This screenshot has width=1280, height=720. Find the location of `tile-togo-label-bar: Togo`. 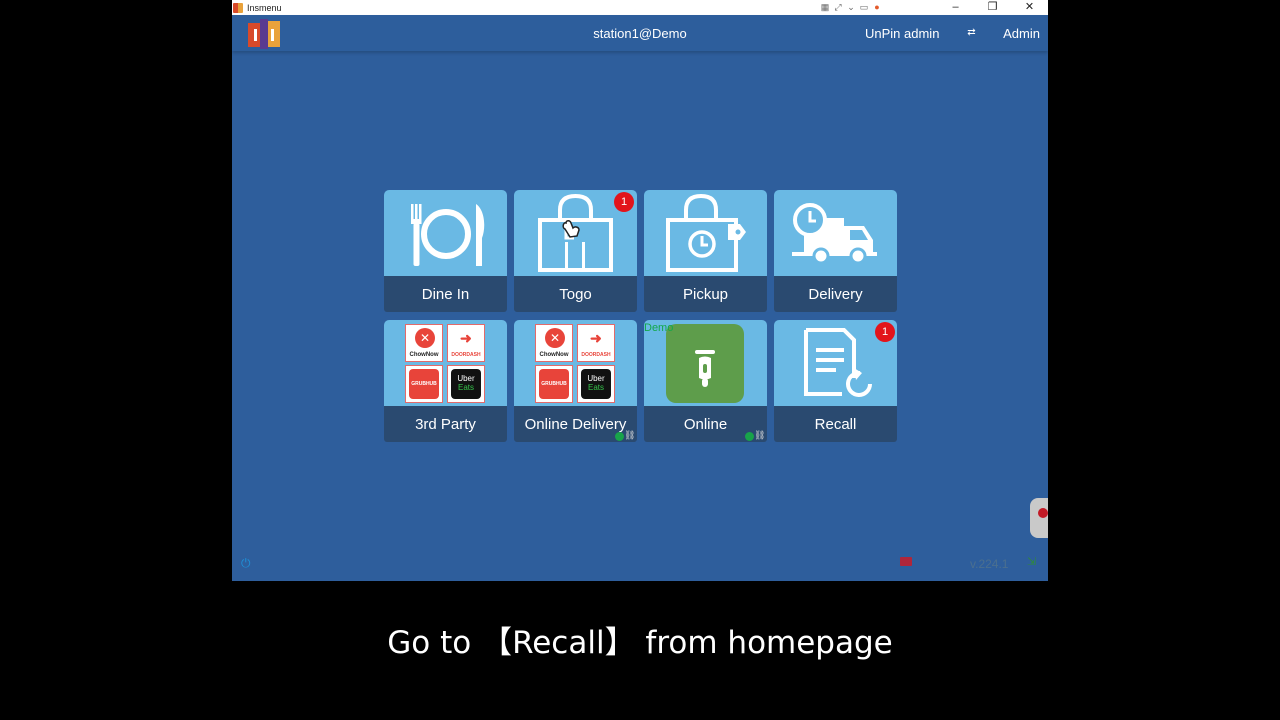

tile-togo-label-bar: Togo is located at coordinates (575, 294).